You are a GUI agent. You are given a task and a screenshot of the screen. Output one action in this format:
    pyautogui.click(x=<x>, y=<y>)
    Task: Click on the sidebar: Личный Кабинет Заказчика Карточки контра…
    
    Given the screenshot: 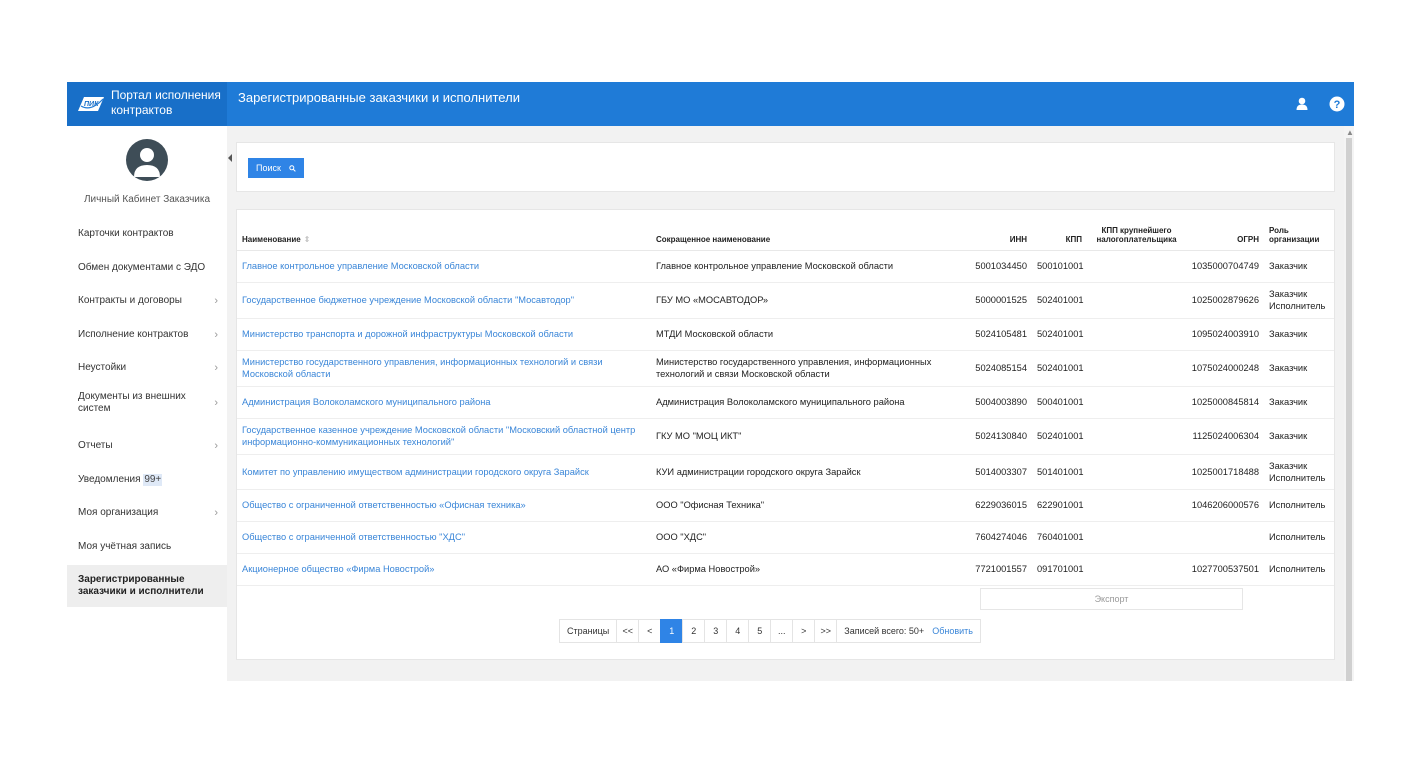 What is the action you would take?
    pyautogui.click(x=147, y=403)
    